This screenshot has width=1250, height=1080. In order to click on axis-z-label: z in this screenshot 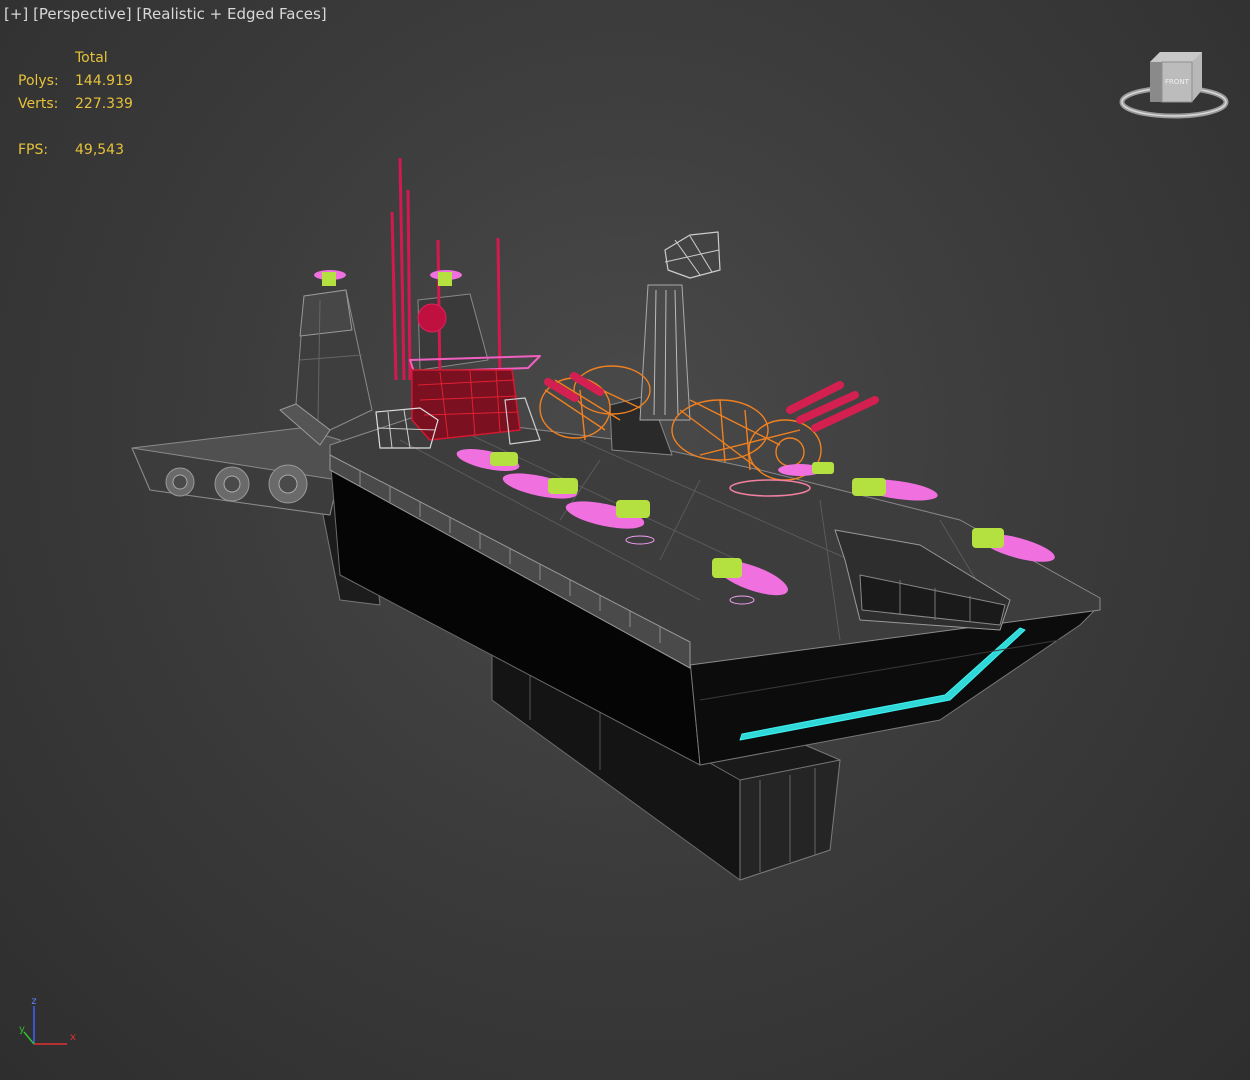, I will do `click(33, 1001)`.